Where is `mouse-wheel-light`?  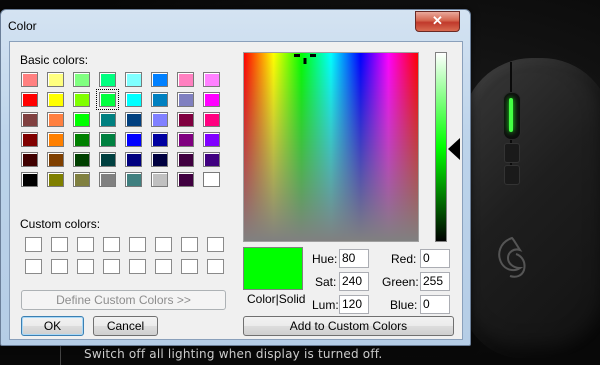 mouse-wheel-light is located at coordinates (511, 115).